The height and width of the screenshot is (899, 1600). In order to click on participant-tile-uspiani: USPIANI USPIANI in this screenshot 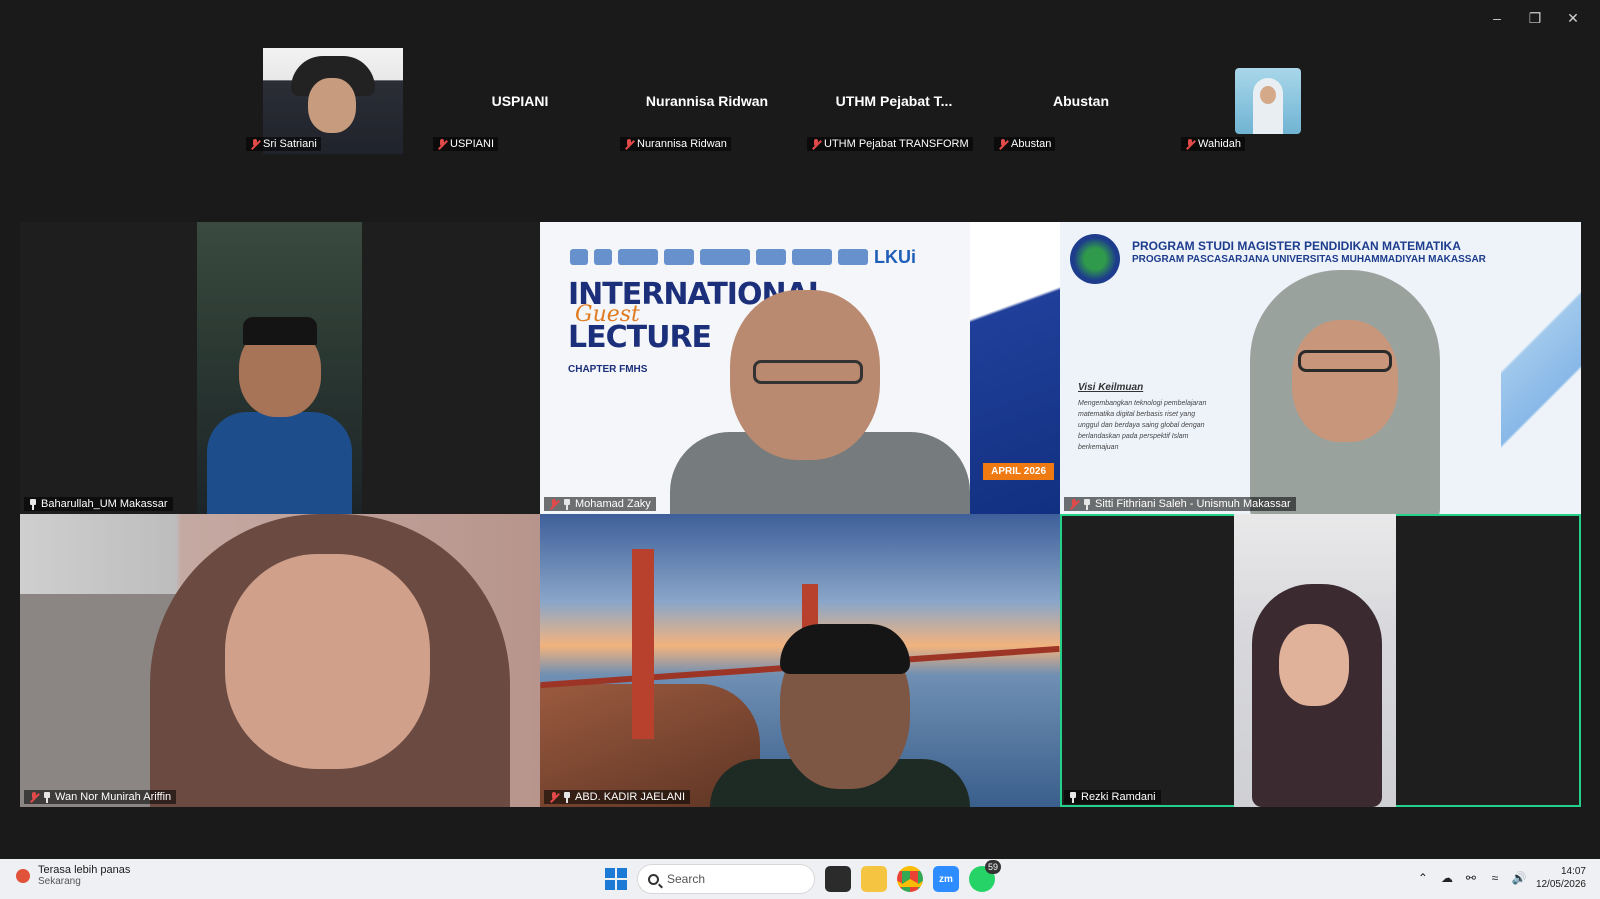, I will do `click(520, 101)`.